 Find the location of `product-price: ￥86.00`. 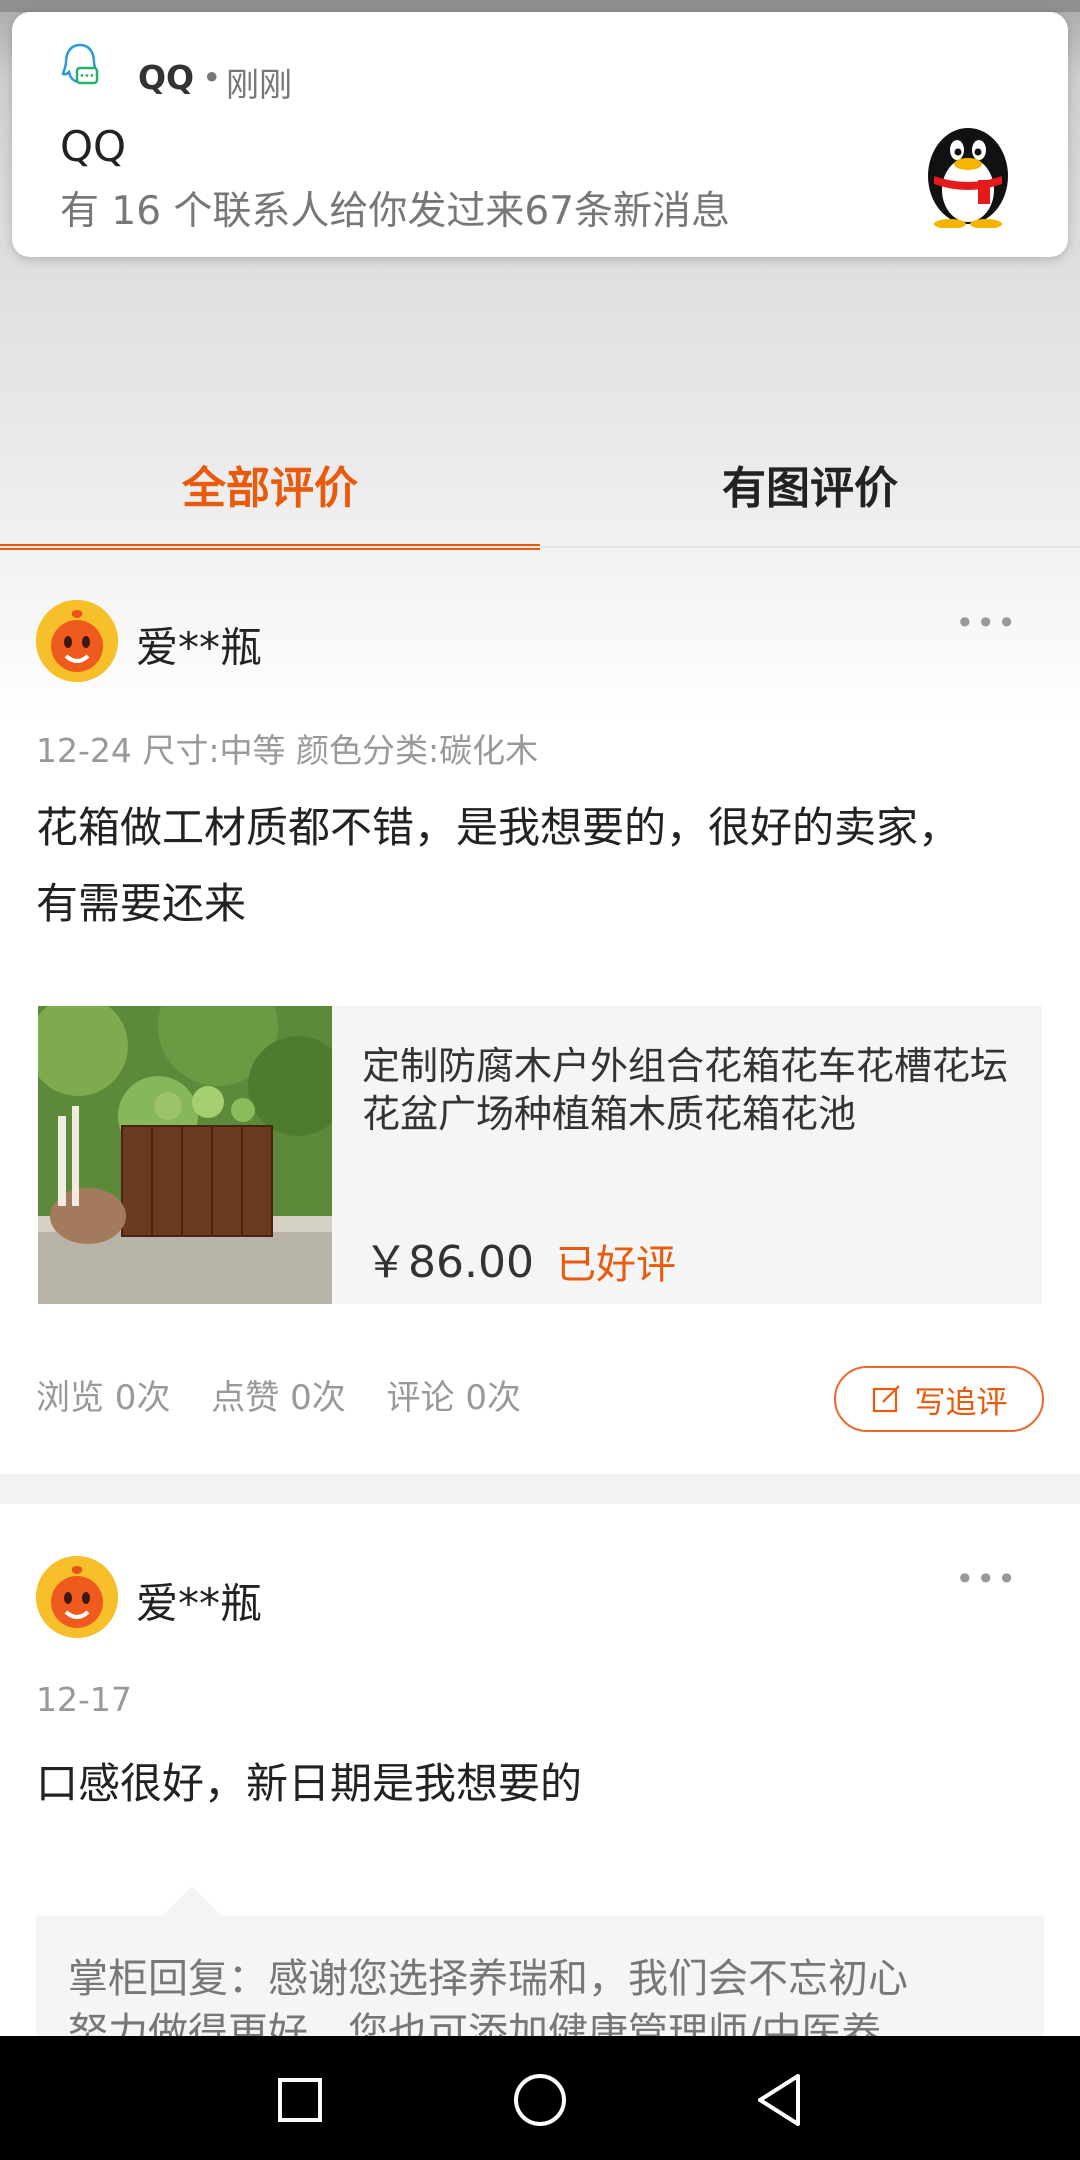

product-price: ￥86.00 is located at coordinates (449, 1262).